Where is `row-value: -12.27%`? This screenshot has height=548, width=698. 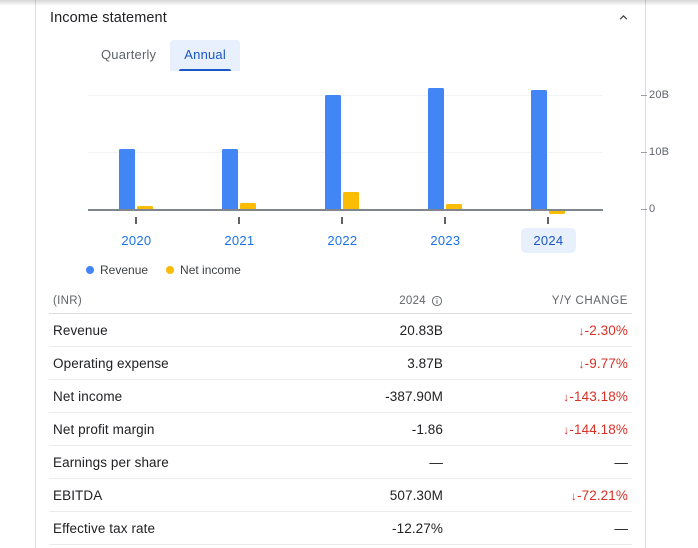
row-value: -12.27% is located at coordinates (417, 528).